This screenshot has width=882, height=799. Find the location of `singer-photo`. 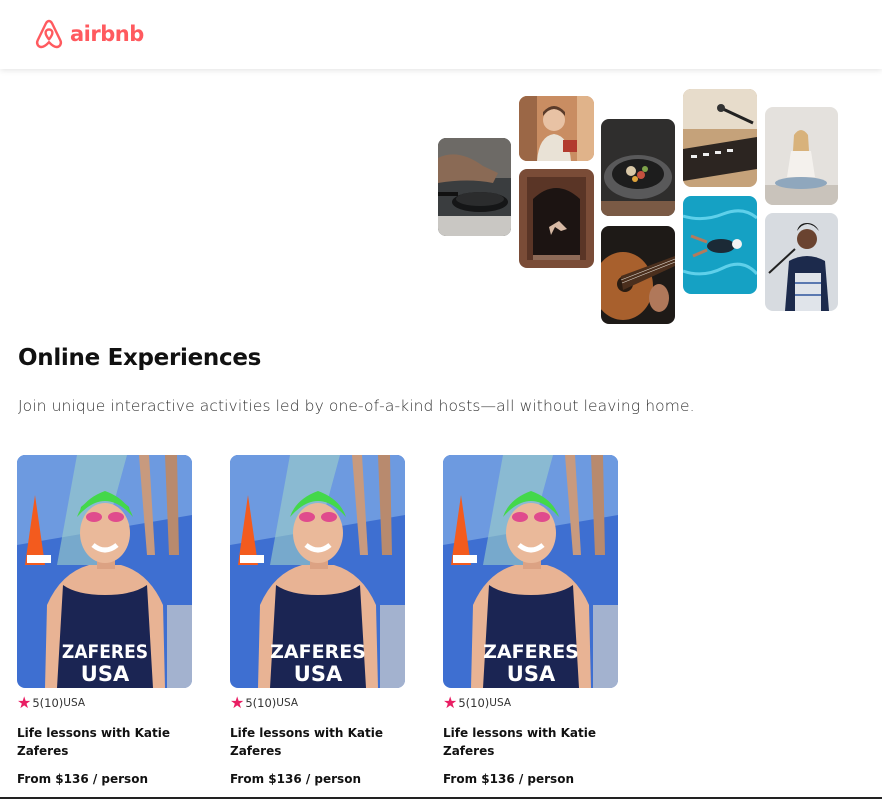

singer-photo is located at coordinates (801, 262).